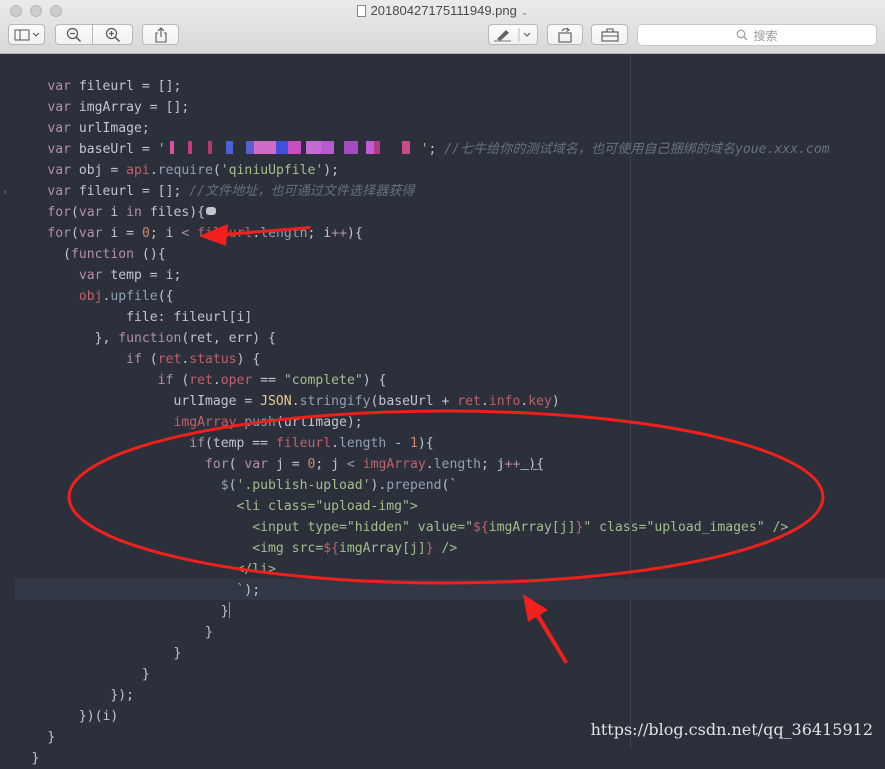 The image size is (885, 769). Describe the element at coordinates (173, 212) in the screenshot. I see `code-text: files){` at that location.